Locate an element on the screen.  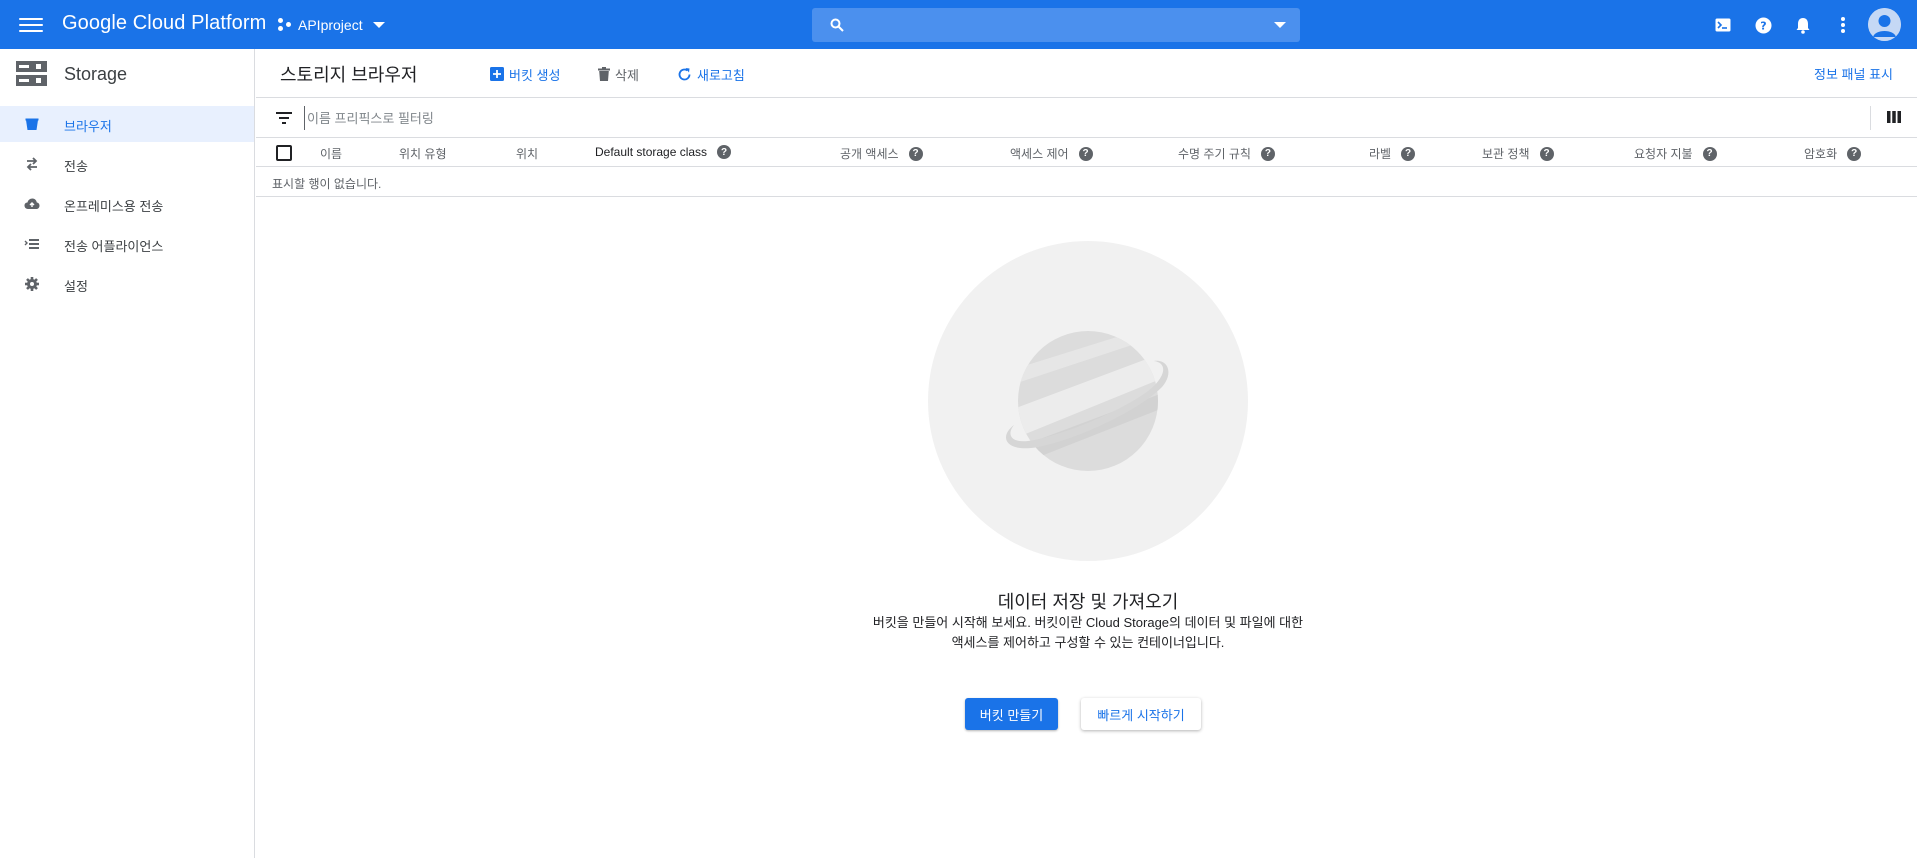
column-header-default-storage-class: Default storage class? is located at coordinates (663, 152).